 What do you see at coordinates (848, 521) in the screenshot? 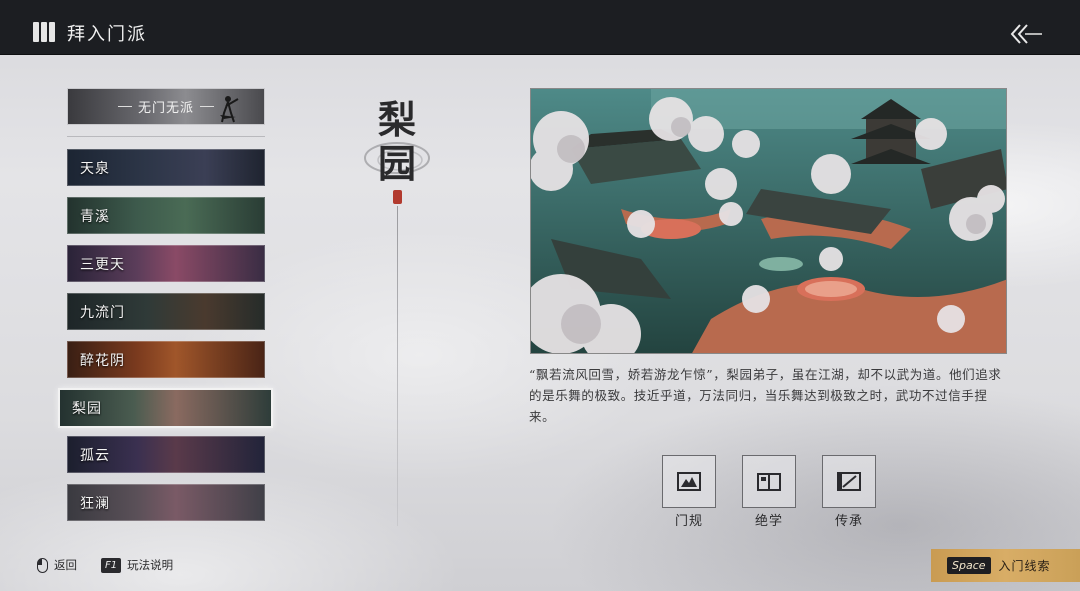
I see `inheritance-label: 传承` at bounding box center [848, 521].